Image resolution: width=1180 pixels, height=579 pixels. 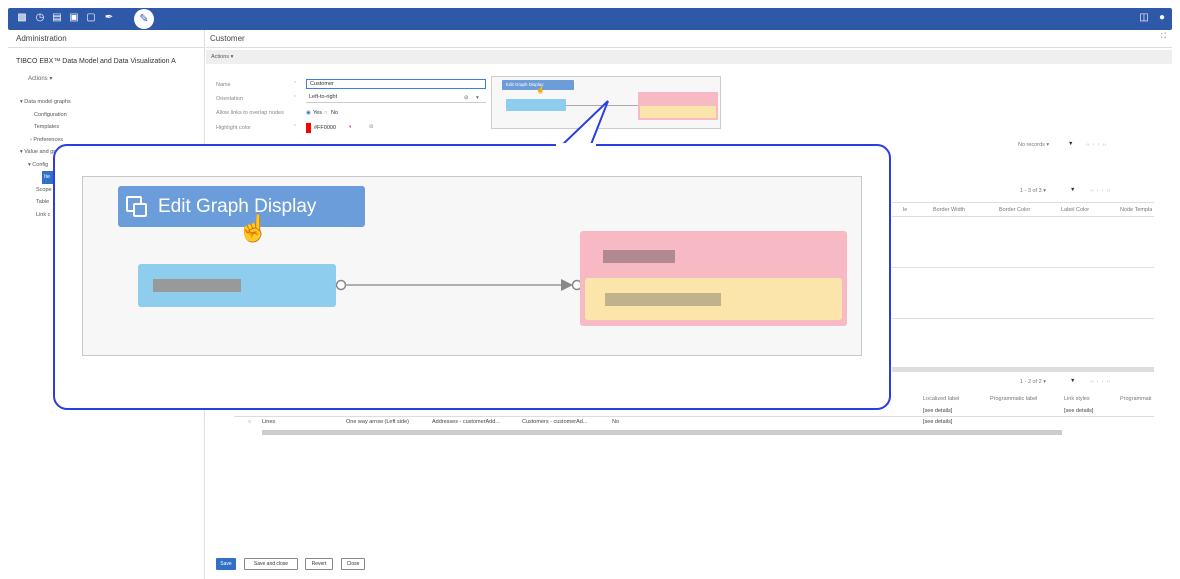 I want to click on target-field-label, so click(x=663, y=299).